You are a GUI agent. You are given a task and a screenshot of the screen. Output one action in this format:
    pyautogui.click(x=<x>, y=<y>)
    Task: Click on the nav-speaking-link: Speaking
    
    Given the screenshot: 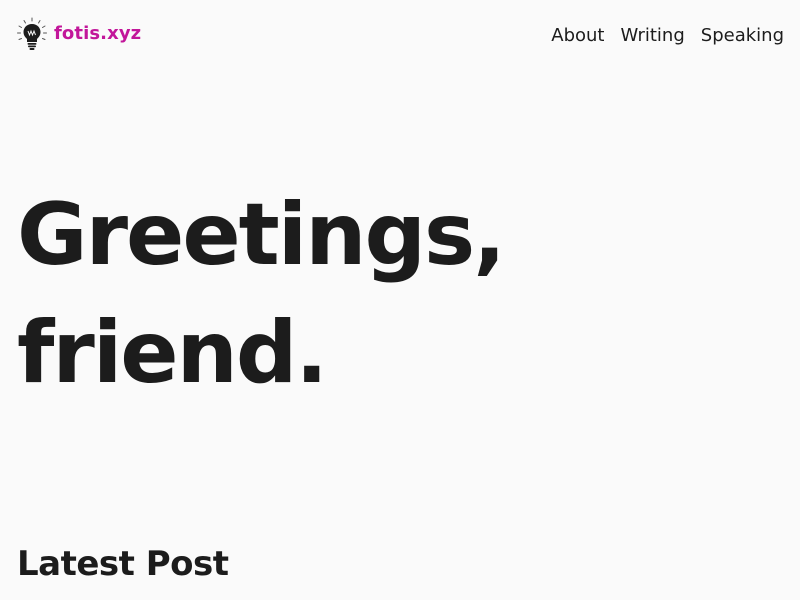 What is the action you would take?
    pyautogui.click(x=742, y=36)
    